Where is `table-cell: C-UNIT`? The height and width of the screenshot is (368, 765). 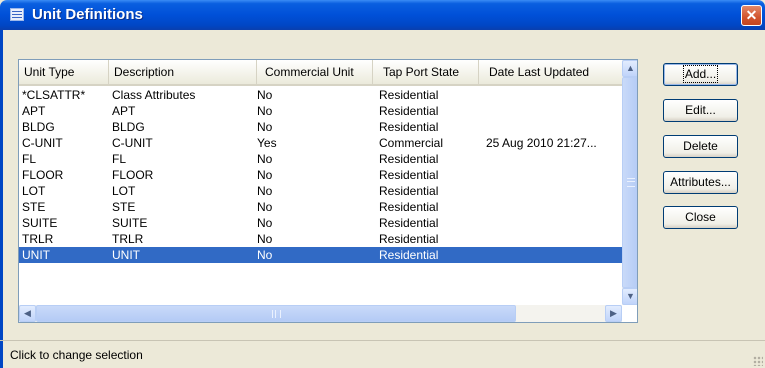 table-cell: C-UNIT is located at coordinates (132, 143).